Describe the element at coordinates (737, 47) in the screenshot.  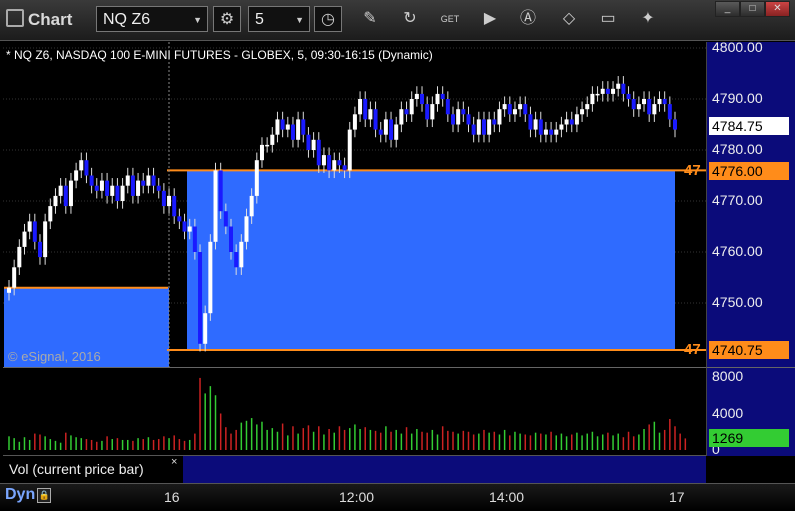
I see `price-tick-label: 4800.00` at that location.